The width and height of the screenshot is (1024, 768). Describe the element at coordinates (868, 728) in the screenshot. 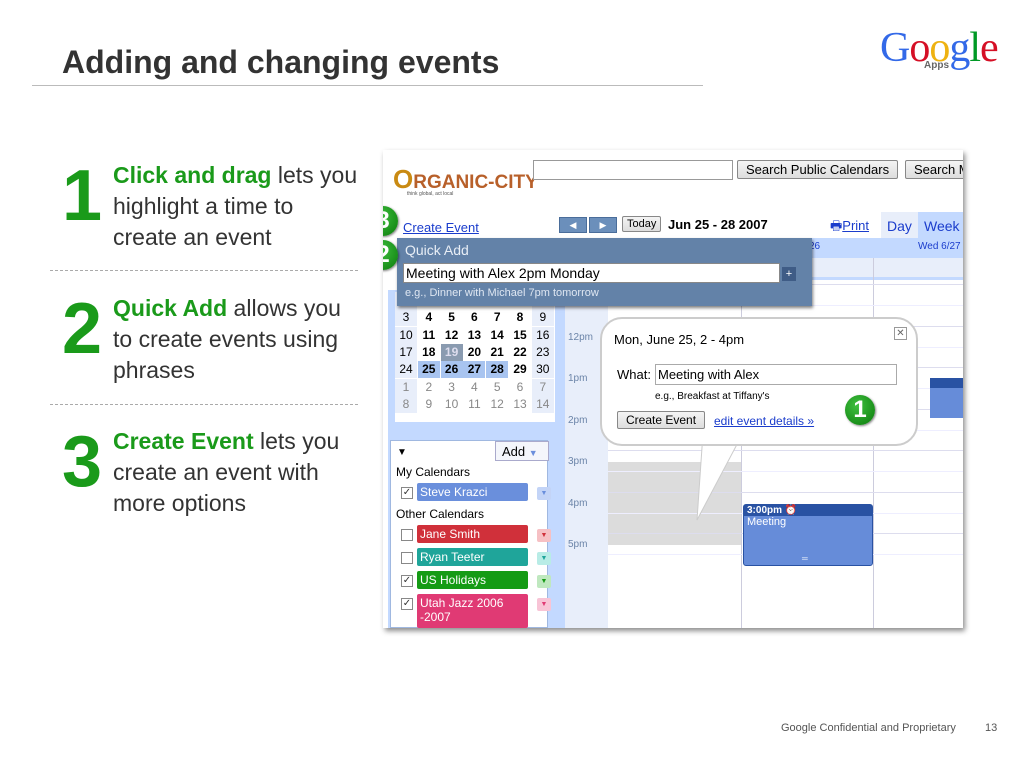

I see `footer-confidential: Google Confidential and Proprietary` at that location.